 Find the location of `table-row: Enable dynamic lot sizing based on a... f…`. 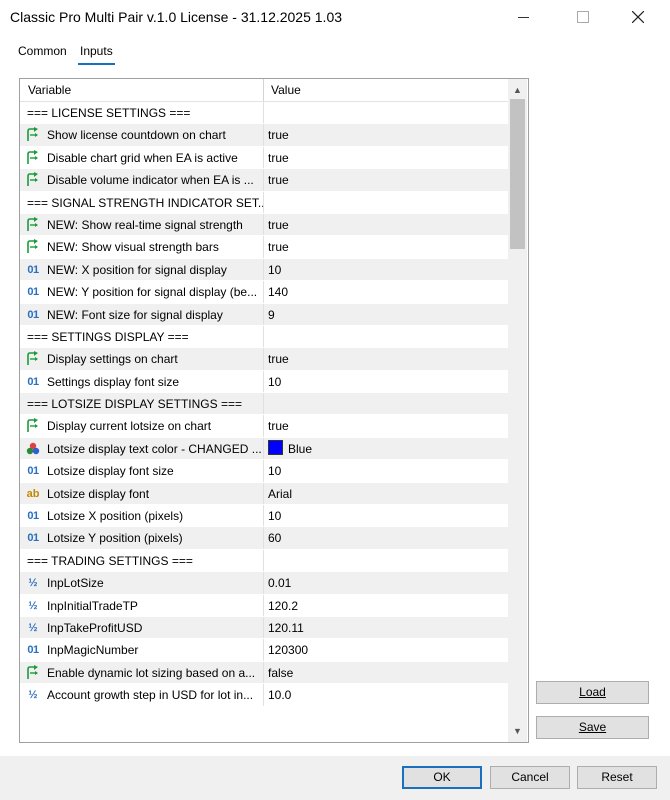

table-row: Enable dynamic lot sizing based on a... f… is located at coordinates (264, 673).